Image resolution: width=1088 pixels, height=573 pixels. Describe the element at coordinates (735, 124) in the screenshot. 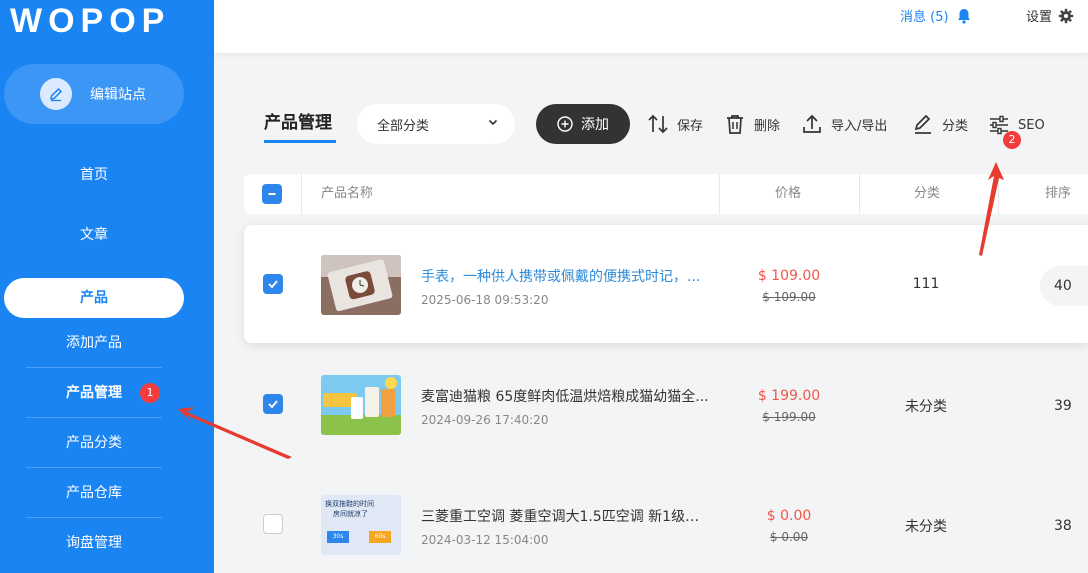

I see `trash-icon` at that location.